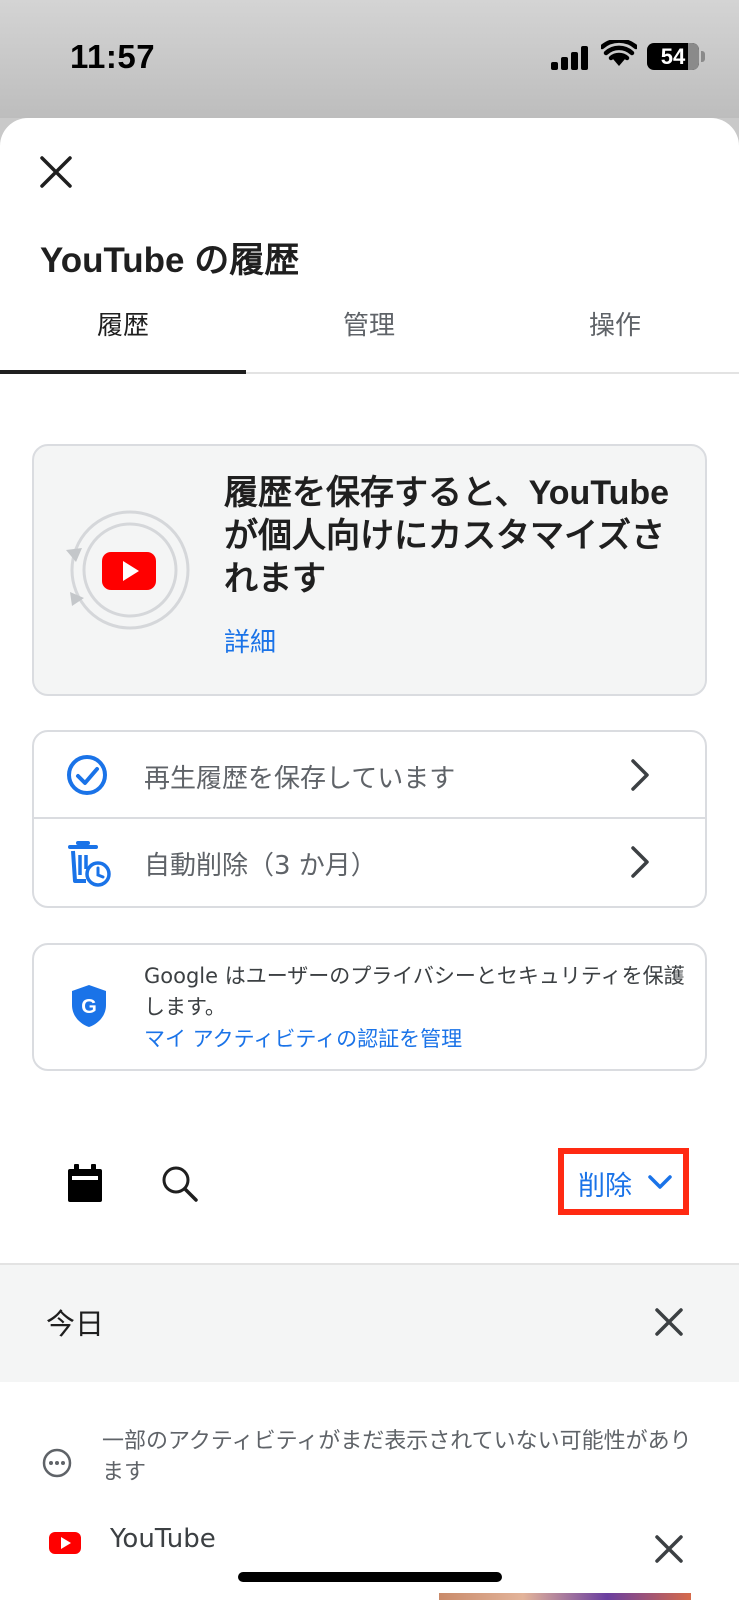 The image size is (739, 1600). Describe the element at coordinates (660, 1182) in the screenshot. I see `chevron-down-icon` at that location.